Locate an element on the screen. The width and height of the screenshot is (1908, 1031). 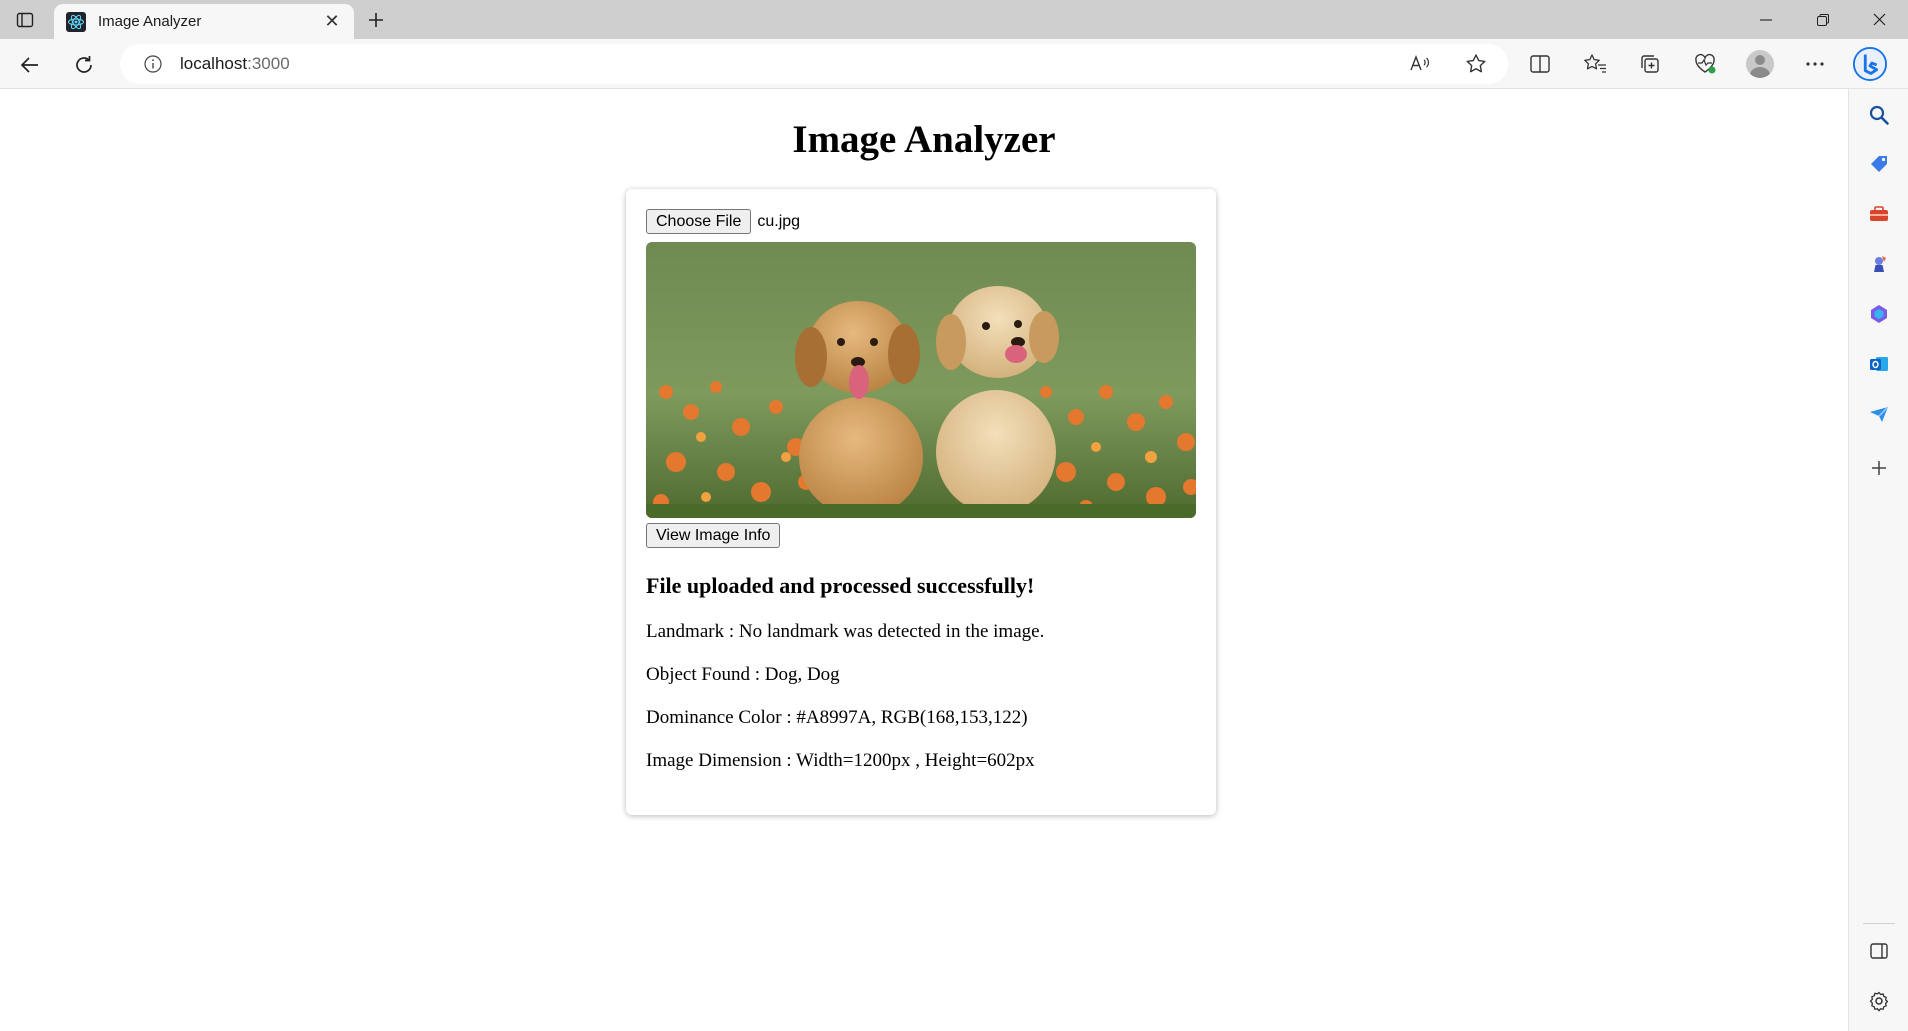
choose-file-button: Choose File is located at coordinates (699, 221).